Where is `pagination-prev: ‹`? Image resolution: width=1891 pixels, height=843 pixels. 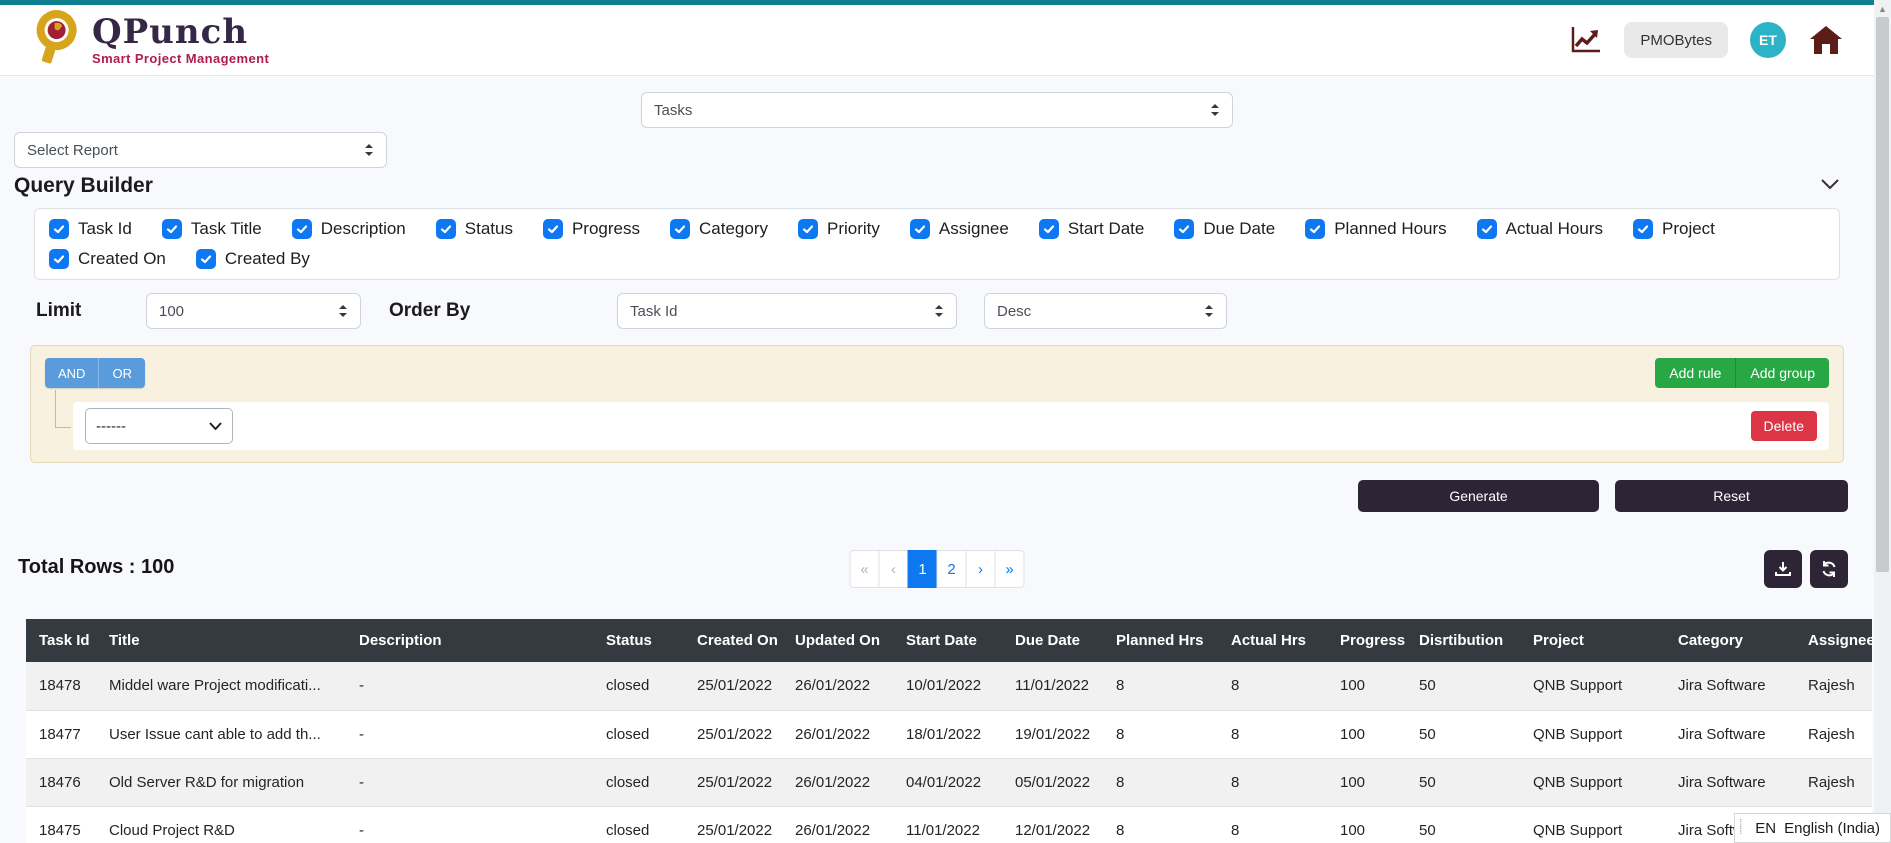
pagination-prev: ‹ is located at coordinates (893, 569).